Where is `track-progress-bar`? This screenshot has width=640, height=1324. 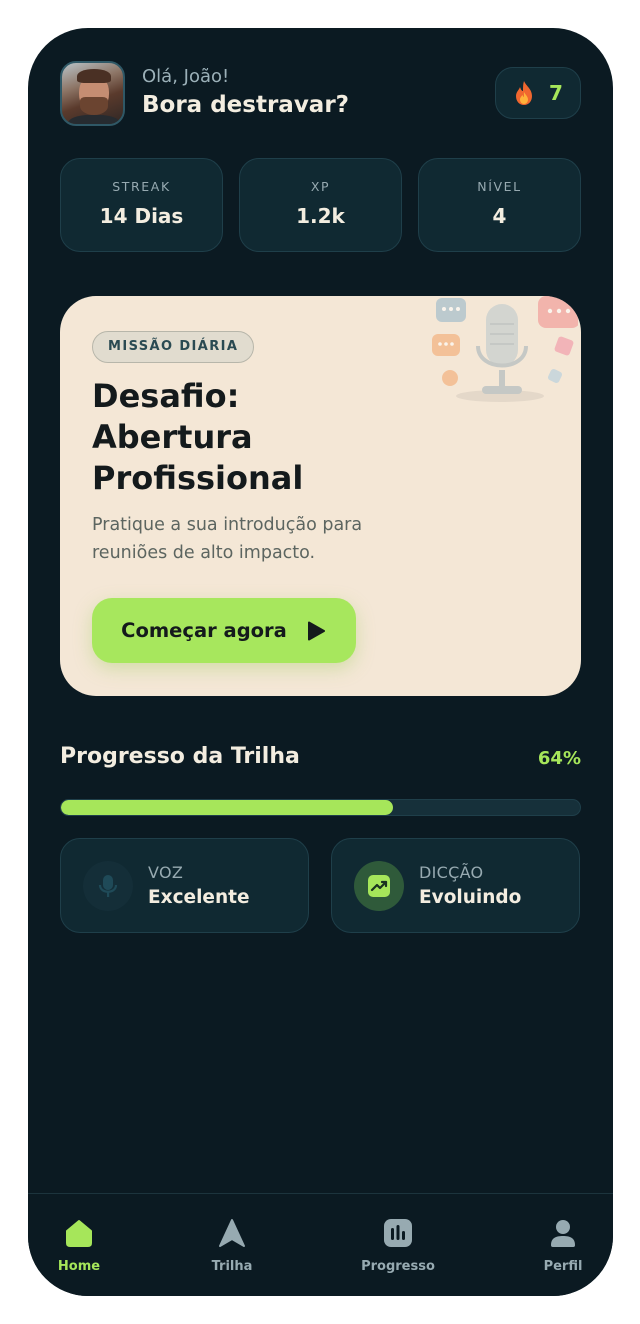
track-progress-bar is located at coordinates (320, 807).